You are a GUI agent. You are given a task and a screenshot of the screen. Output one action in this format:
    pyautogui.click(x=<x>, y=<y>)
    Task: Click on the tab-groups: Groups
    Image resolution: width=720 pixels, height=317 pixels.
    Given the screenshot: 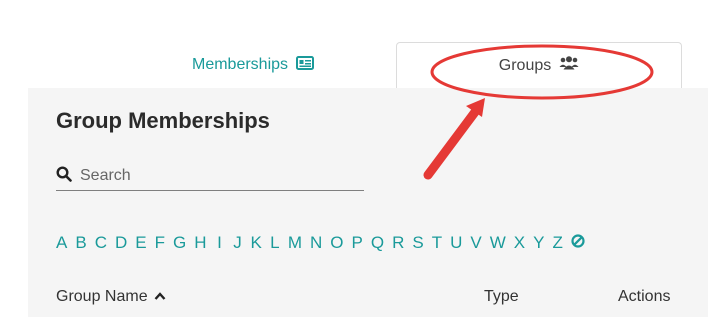 What is the action you would take?
    pyautogui.click(x=539, y=65)
    